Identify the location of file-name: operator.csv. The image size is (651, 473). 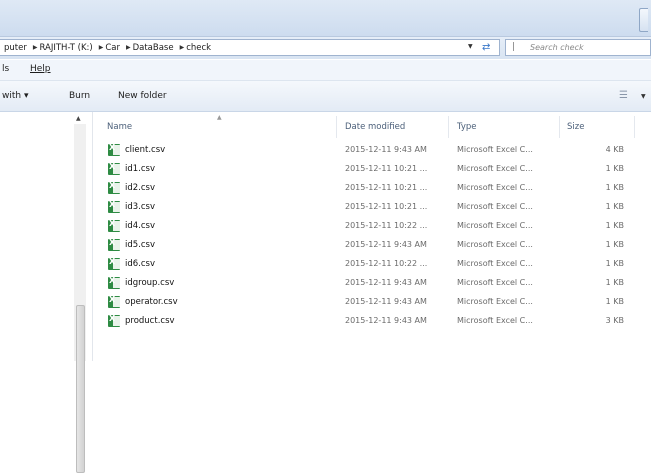
(151, 302).